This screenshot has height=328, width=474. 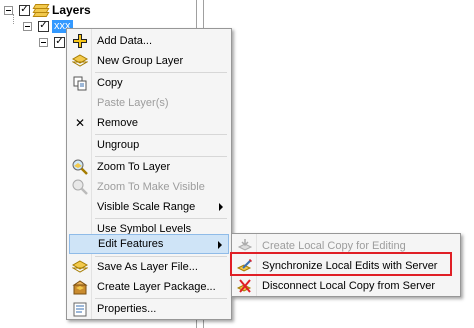 What do you see at coordinates (341, 264) in the screenshot?
I see `highlight-outline` at bounding box center [341, 264].